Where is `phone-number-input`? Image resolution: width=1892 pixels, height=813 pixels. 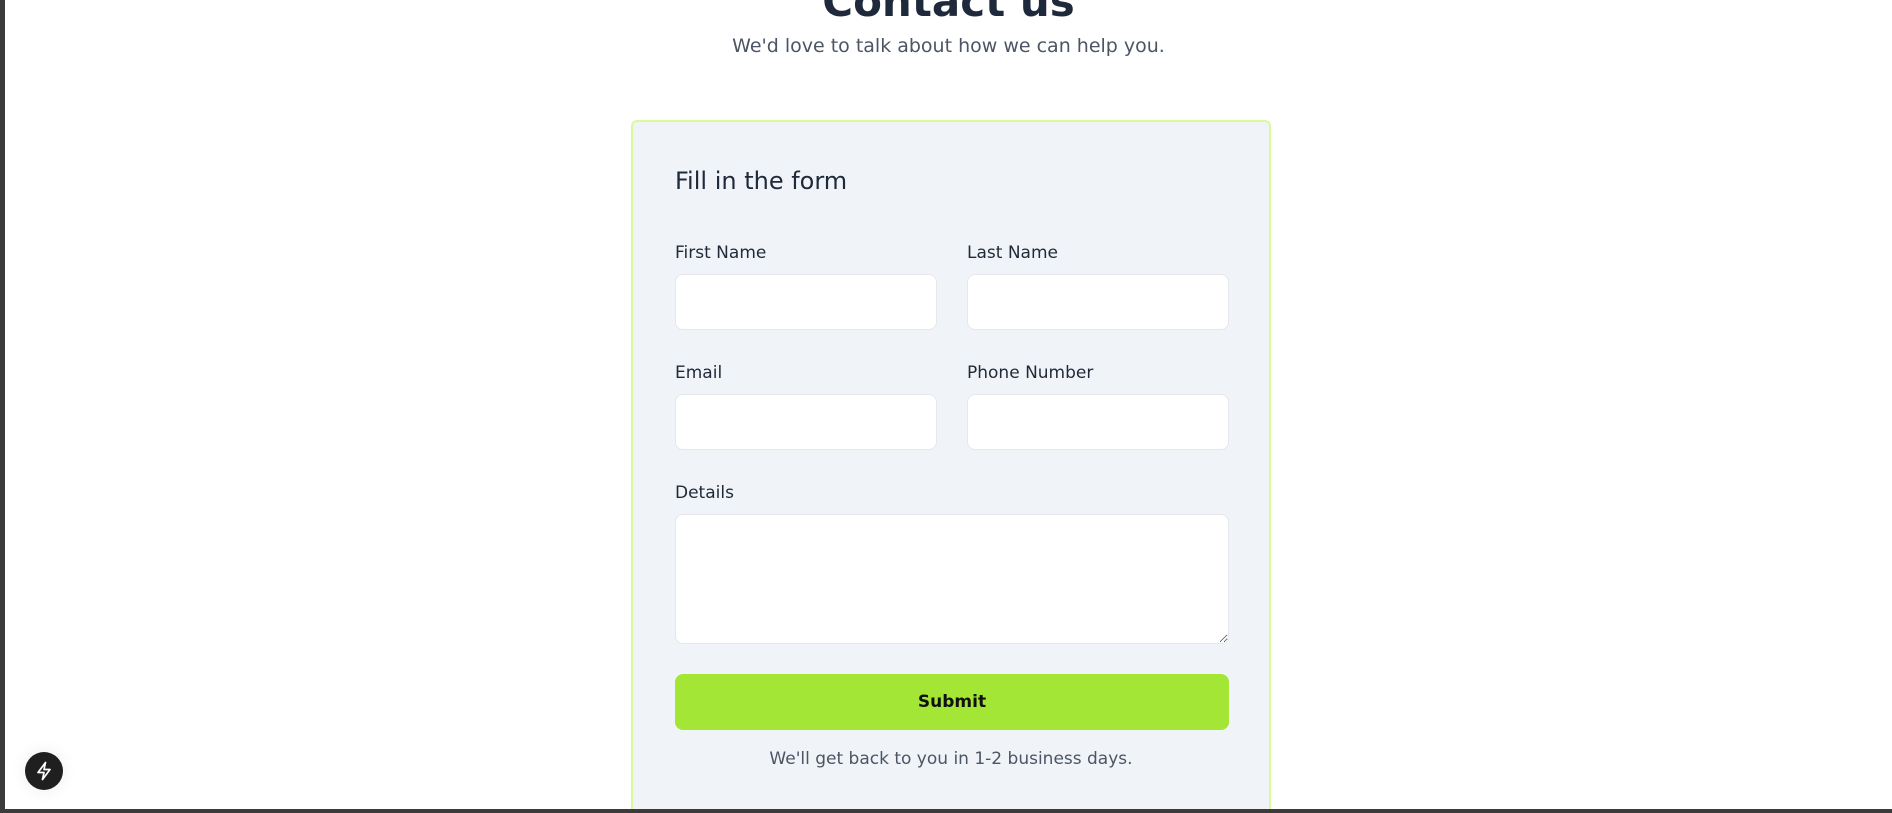 phone-number-input is located at coordinates (1098, 422).